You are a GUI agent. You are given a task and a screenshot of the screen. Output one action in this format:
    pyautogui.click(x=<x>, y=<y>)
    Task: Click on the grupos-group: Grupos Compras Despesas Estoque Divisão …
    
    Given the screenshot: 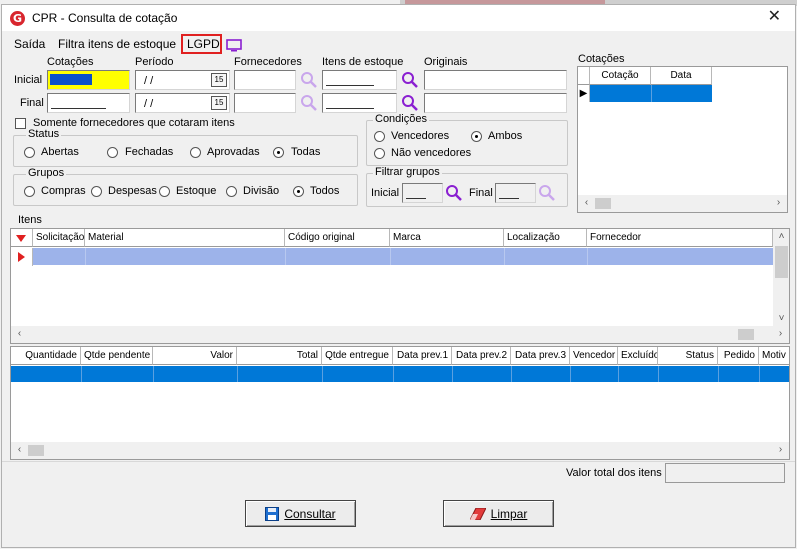 What is the action you would take?
    pyautogui.click(x=185, y=186)
    